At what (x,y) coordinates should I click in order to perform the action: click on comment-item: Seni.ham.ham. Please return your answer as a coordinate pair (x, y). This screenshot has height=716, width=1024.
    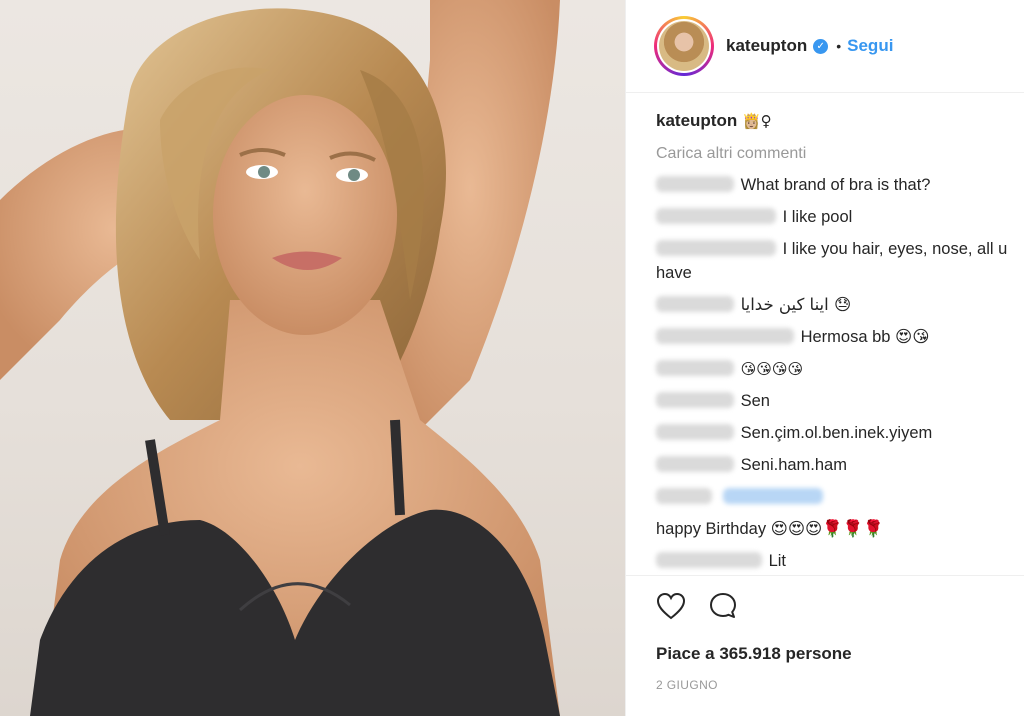
    Looking at the image, I should click on (833, 465).